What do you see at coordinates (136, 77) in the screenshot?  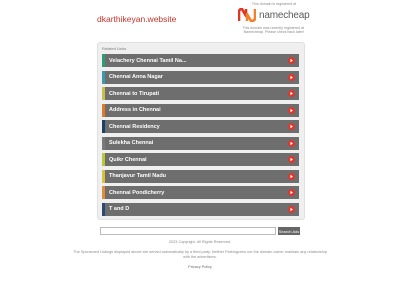 I see `related-link-label: Chennai Anna Nagar` at bounding box center [136, 77].